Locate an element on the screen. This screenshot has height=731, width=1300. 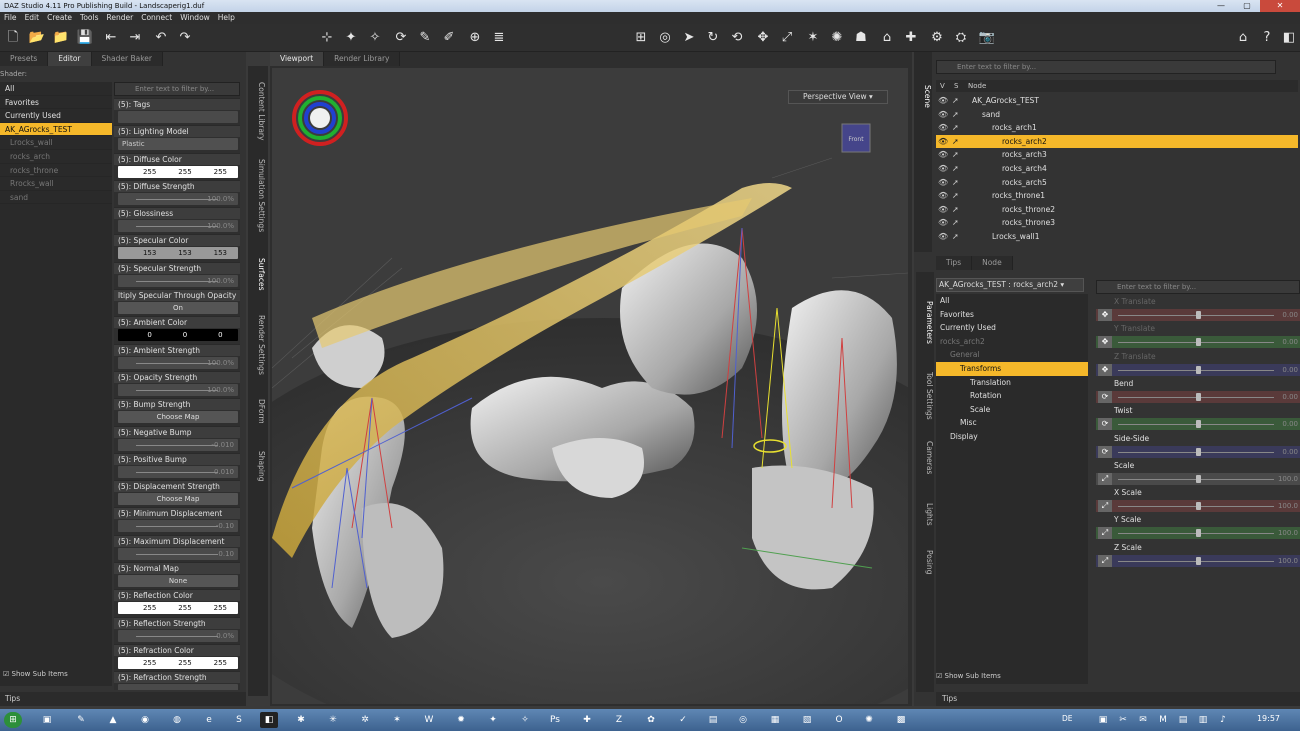
viewport-grid-icon: ⊞ is located at coordinates (641, 38).